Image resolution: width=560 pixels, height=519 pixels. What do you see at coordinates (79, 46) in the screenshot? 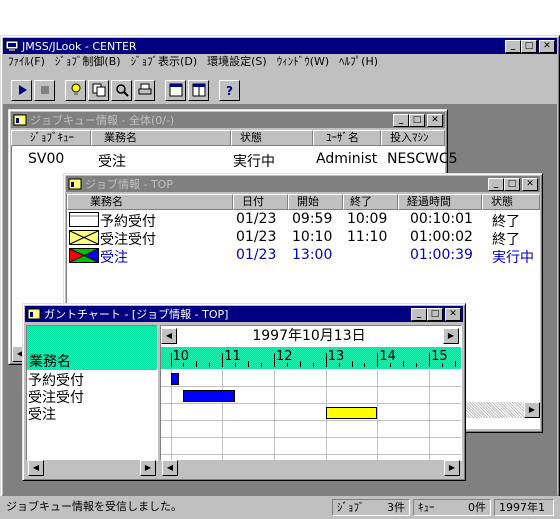
I see `main-title: JMSS/JLook - CENTER` at bounding box center [79, 46].